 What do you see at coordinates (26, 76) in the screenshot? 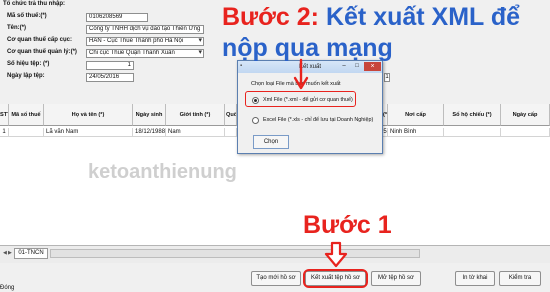
I see `date-label: Ngày lập tệp:` at bounding box center [26, 76].